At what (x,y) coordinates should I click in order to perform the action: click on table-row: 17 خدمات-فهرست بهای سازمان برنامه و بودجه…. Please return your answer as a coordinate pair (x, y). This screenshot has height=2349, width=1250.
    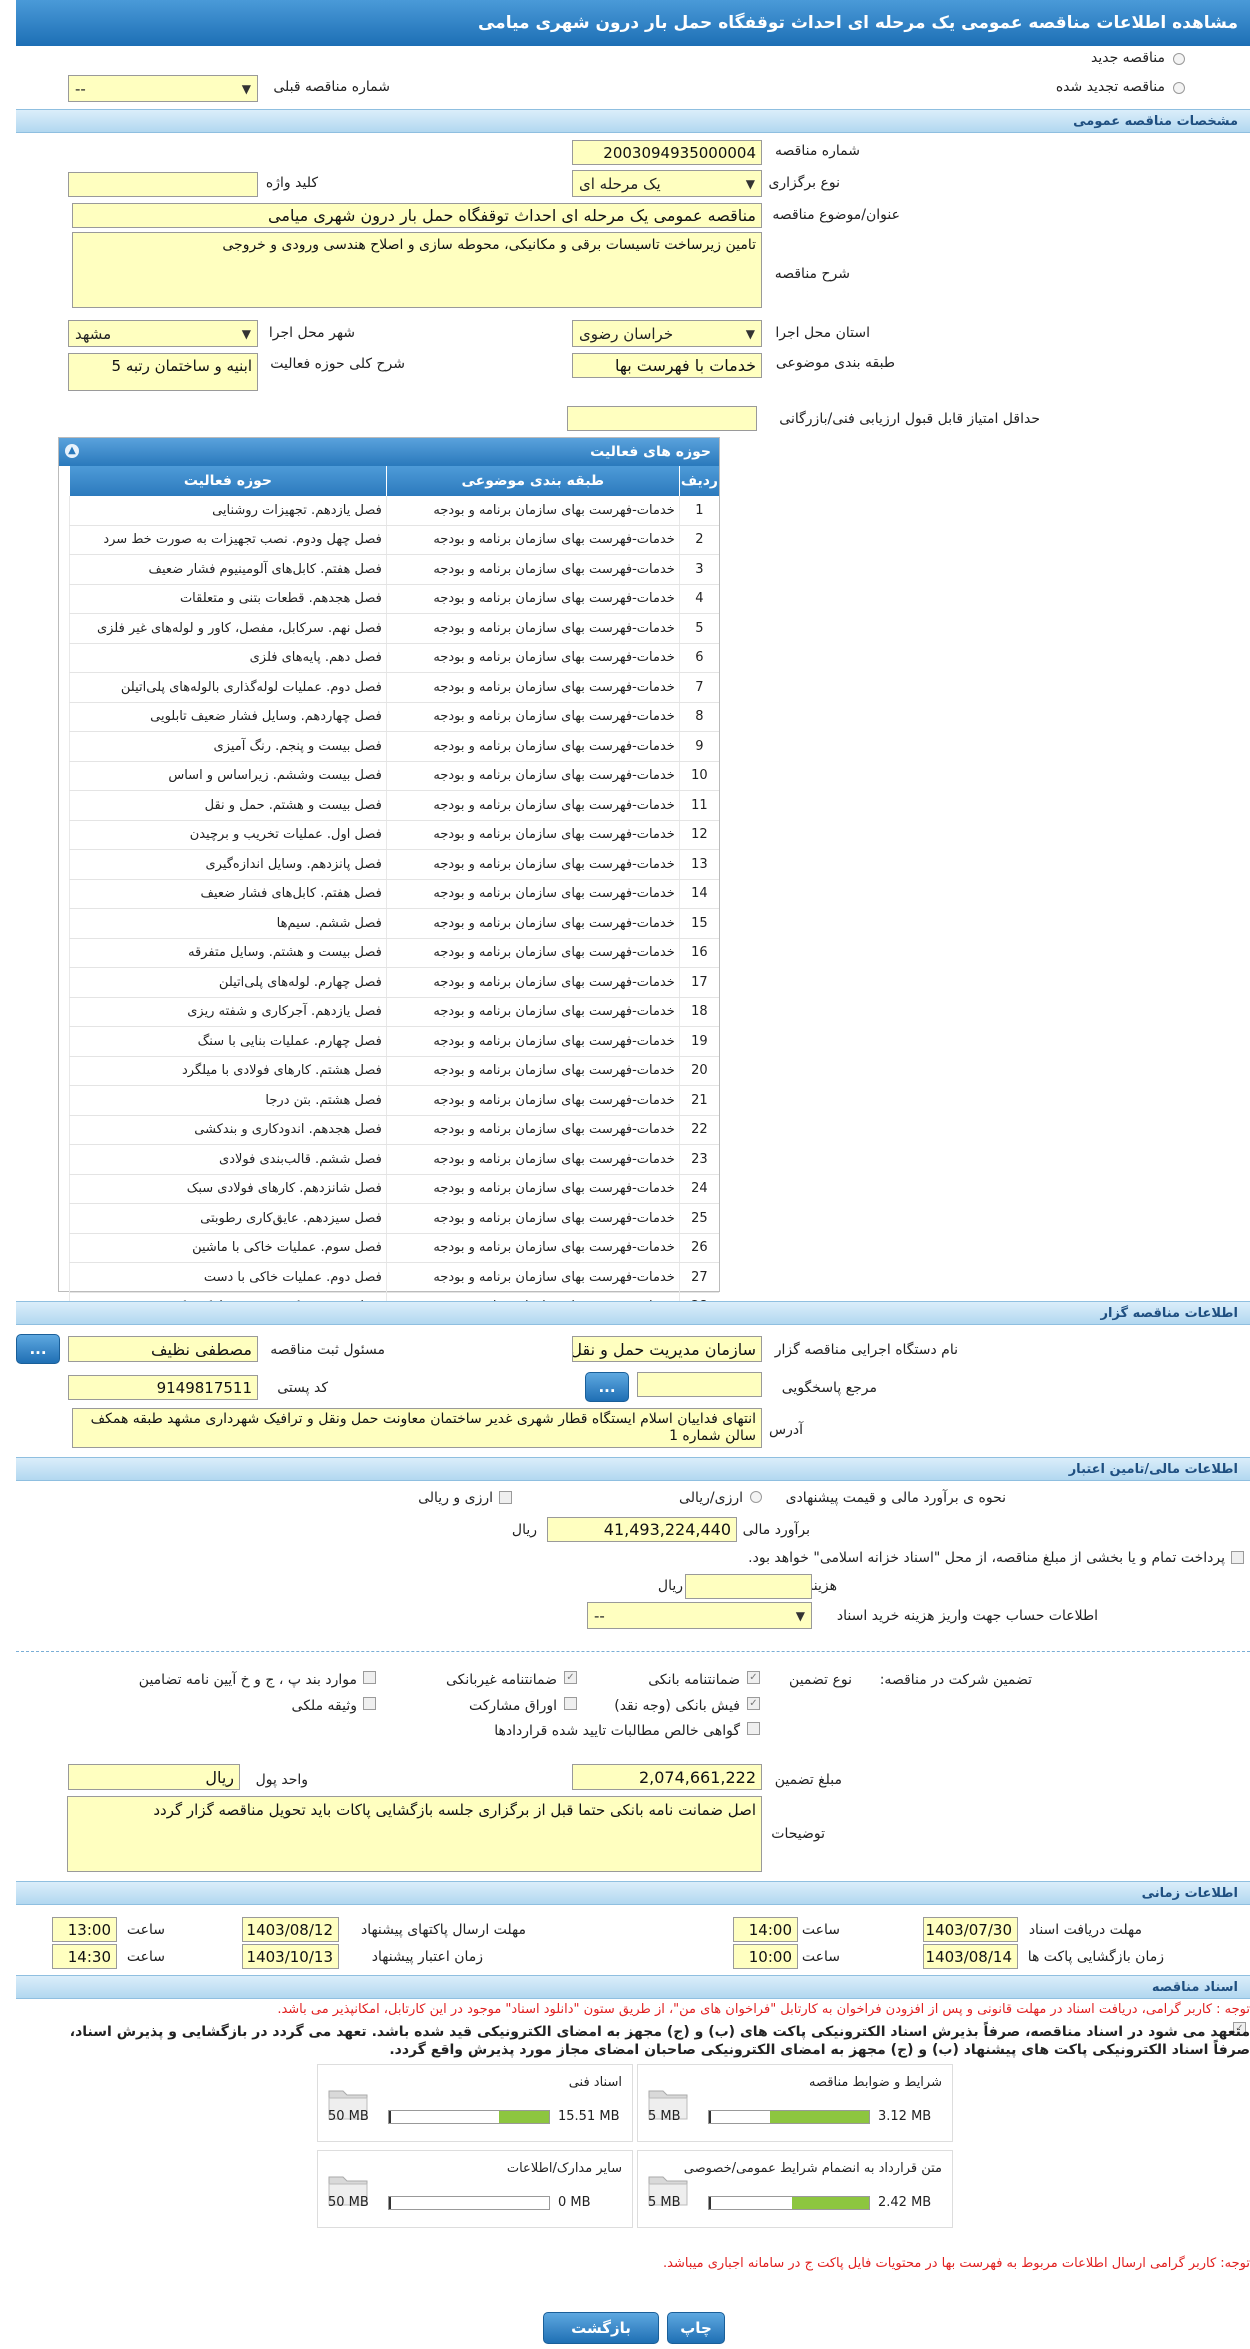
    Looking at the image, I should click on (394, 982).